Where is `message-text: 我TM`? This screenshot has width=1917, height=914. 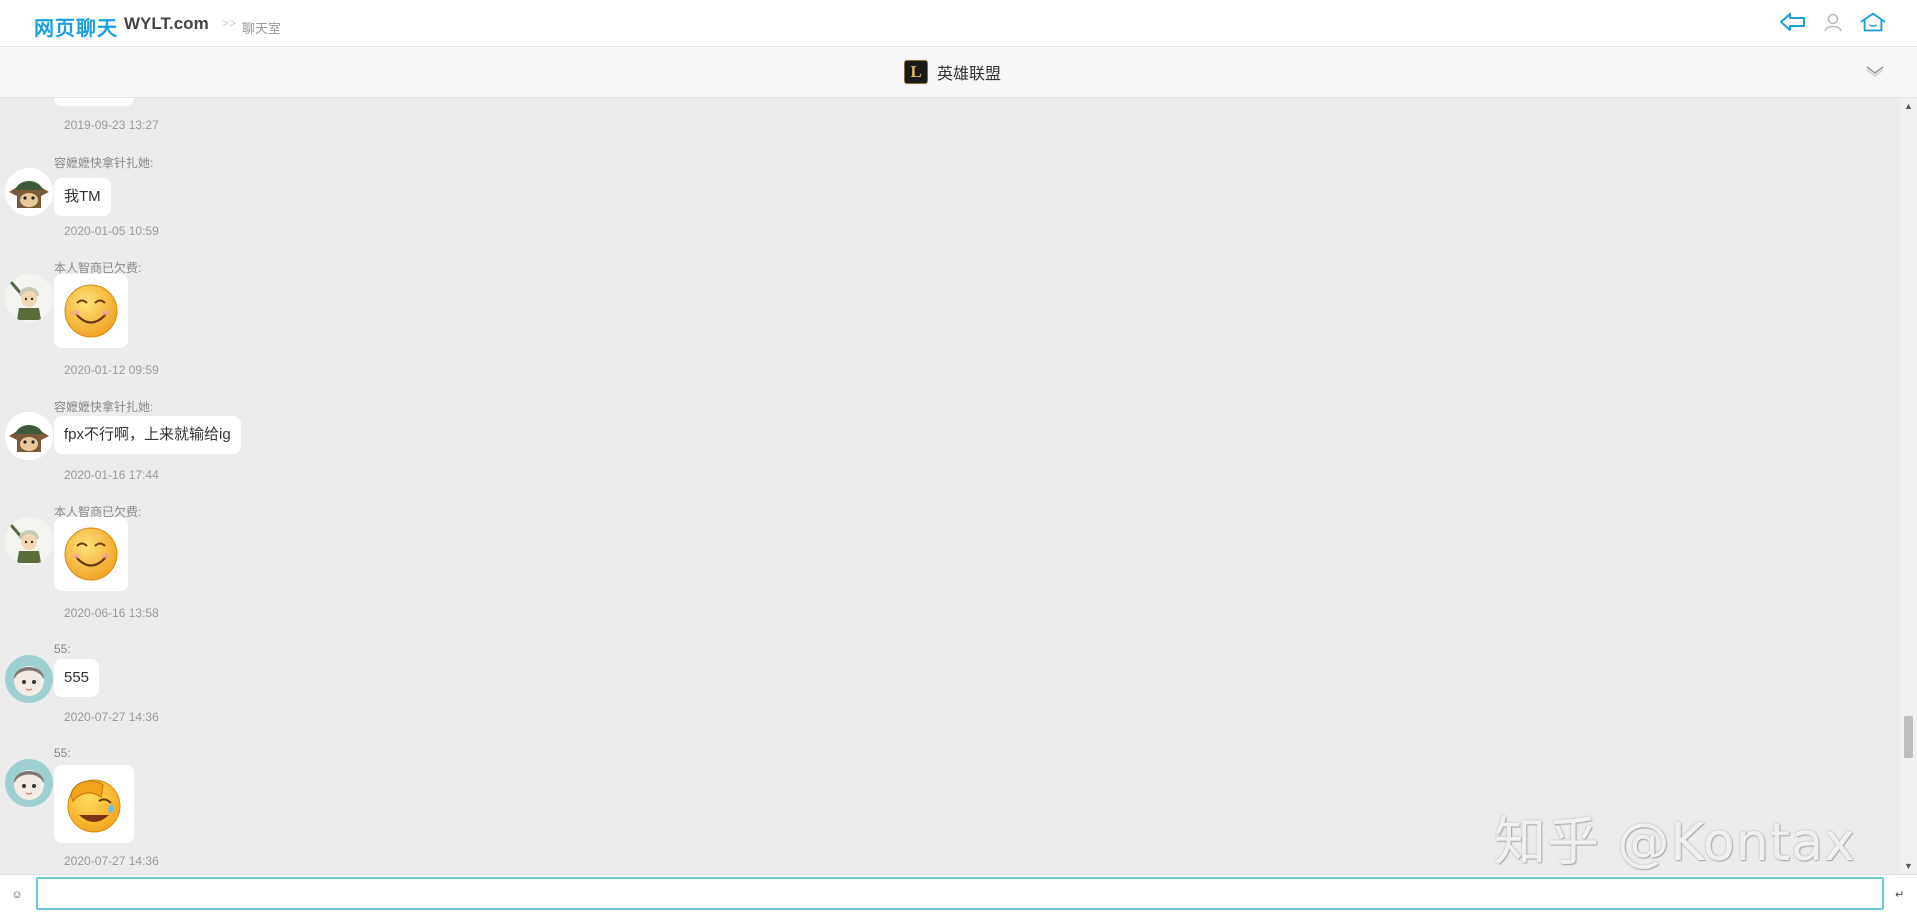
message-text: 我TM is located at coordinates (82, 197).